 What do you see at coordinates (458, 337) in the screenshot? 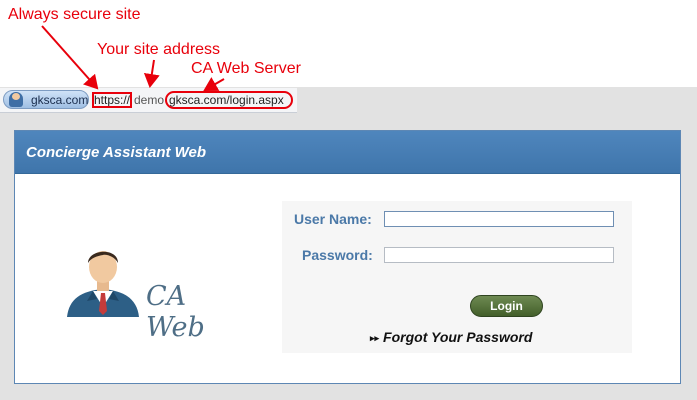
I see `forgot-password-label: Forgot Your Password` at bounding box center [458, 337].